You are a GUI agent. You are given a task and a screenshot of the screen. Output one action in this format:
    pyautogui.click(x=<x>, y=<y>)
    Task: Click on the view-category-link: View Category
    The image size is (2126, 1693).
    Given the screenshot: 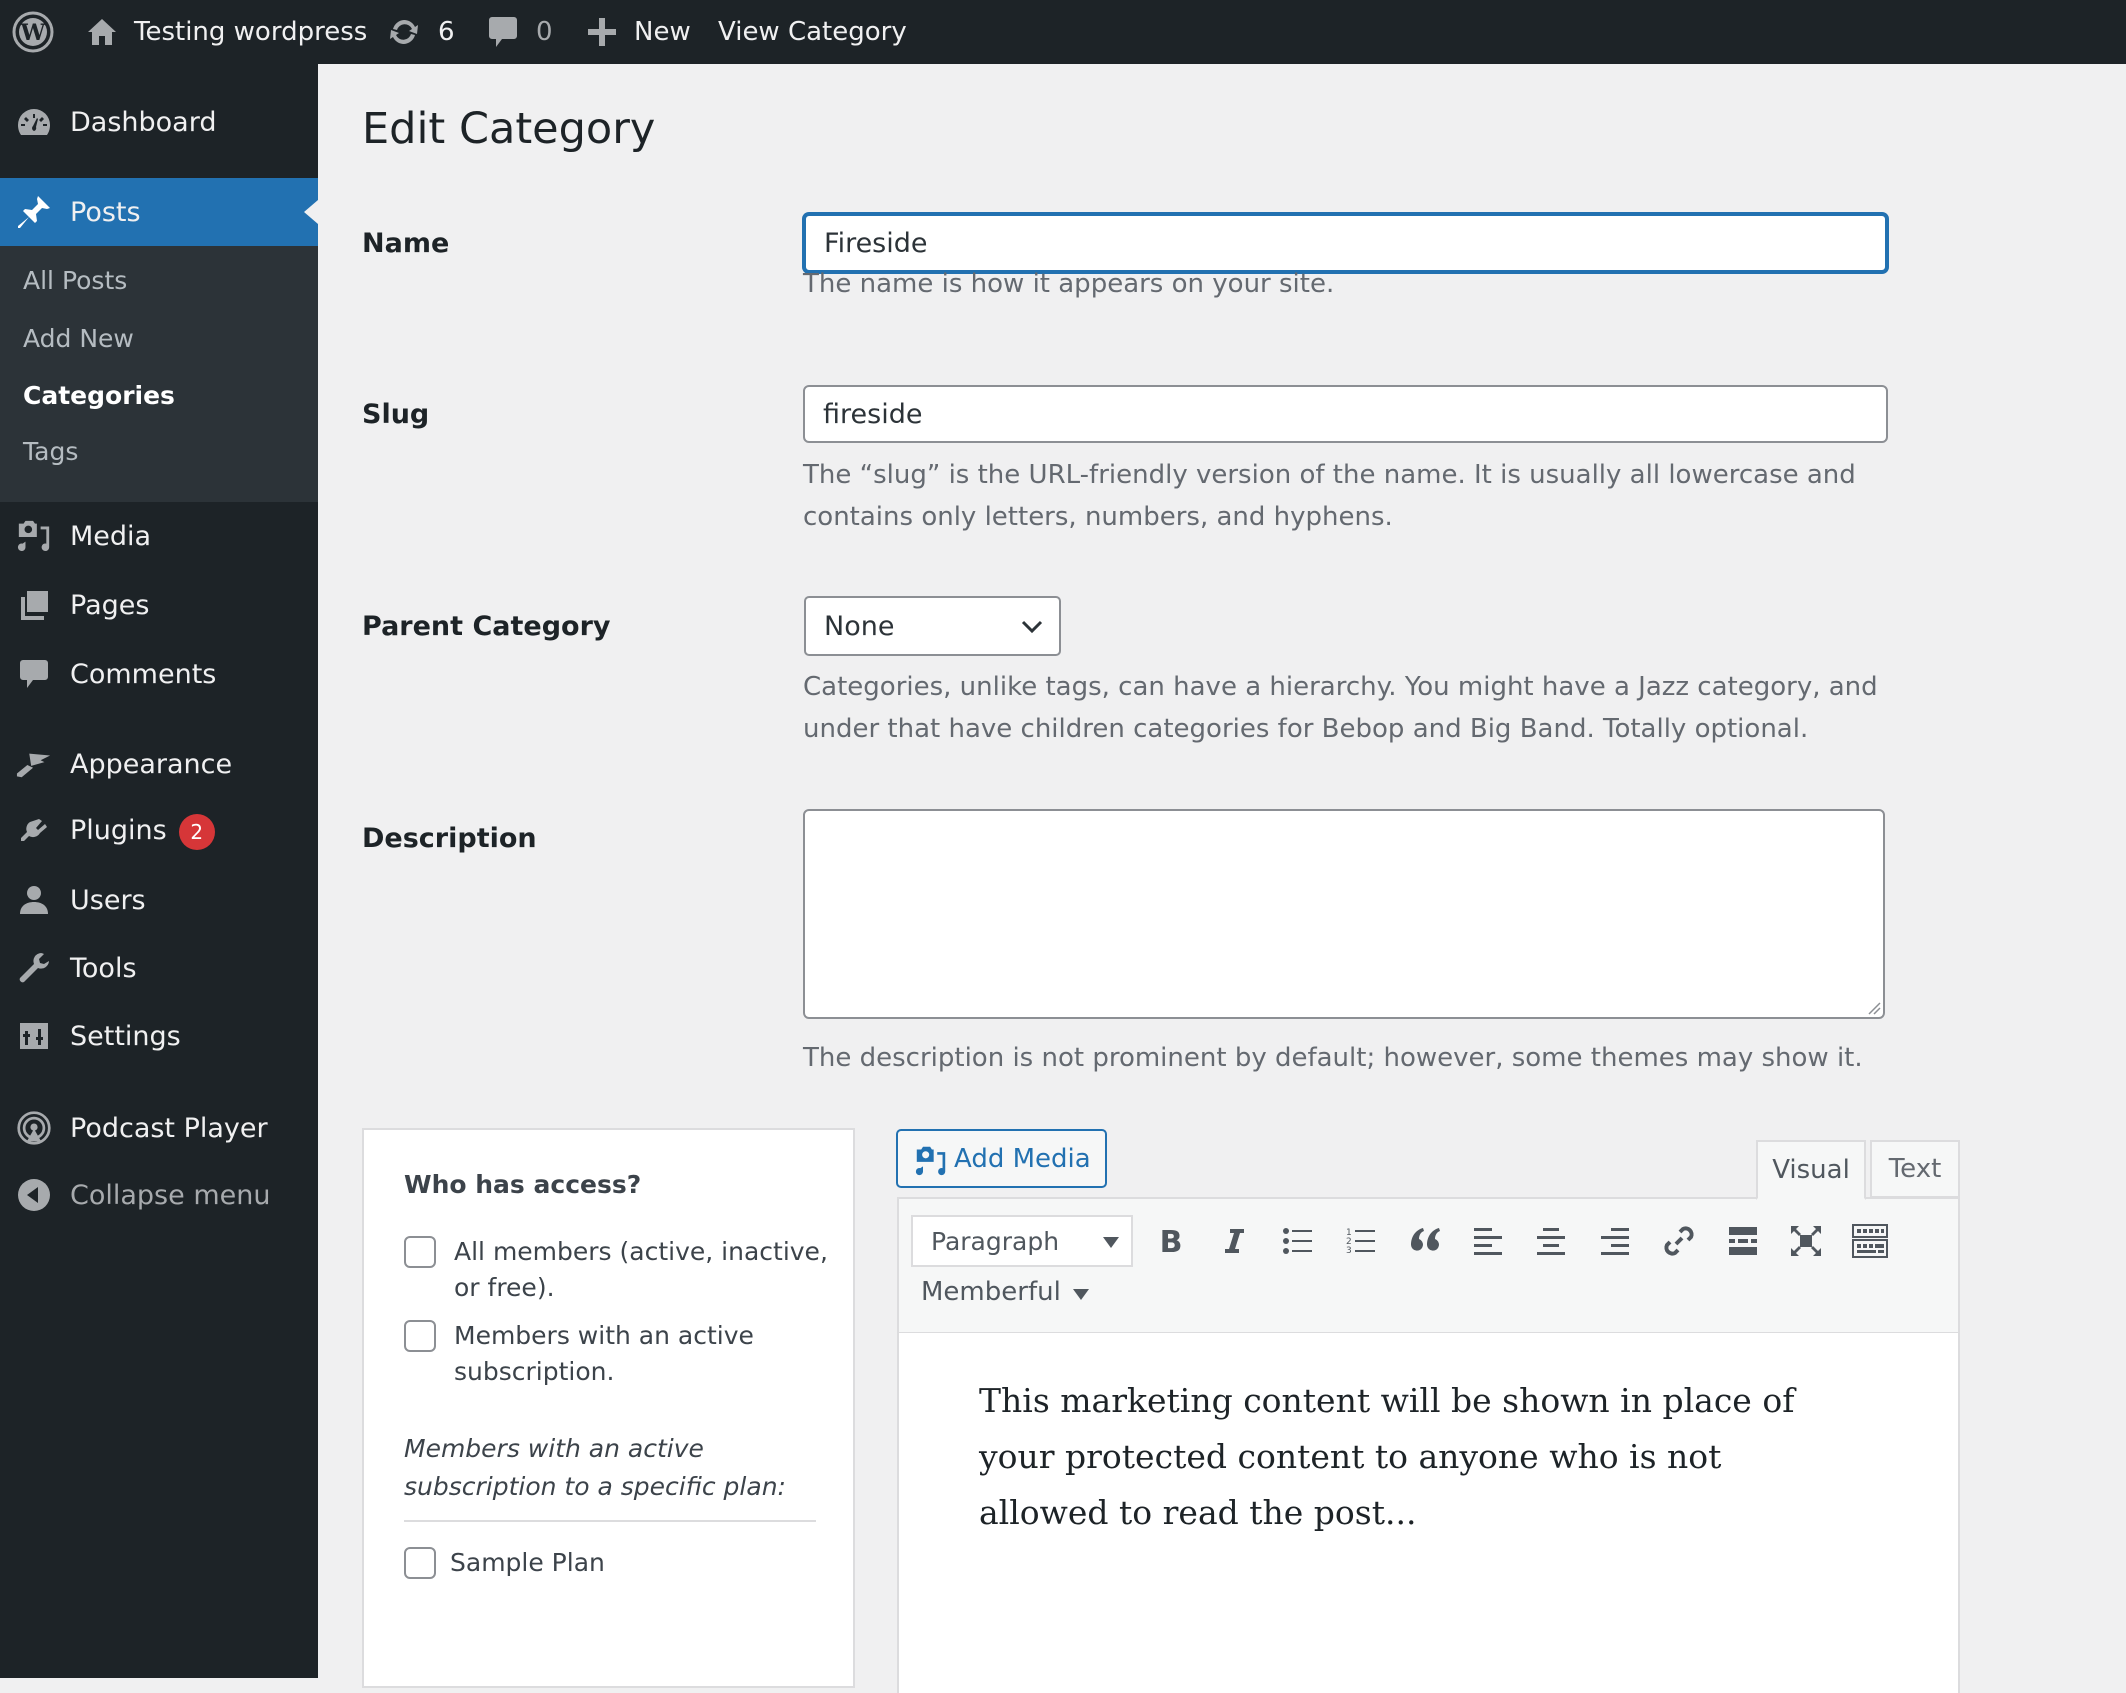 What is the action you would take?
    pyautogui.click(x=812, y=32)
    